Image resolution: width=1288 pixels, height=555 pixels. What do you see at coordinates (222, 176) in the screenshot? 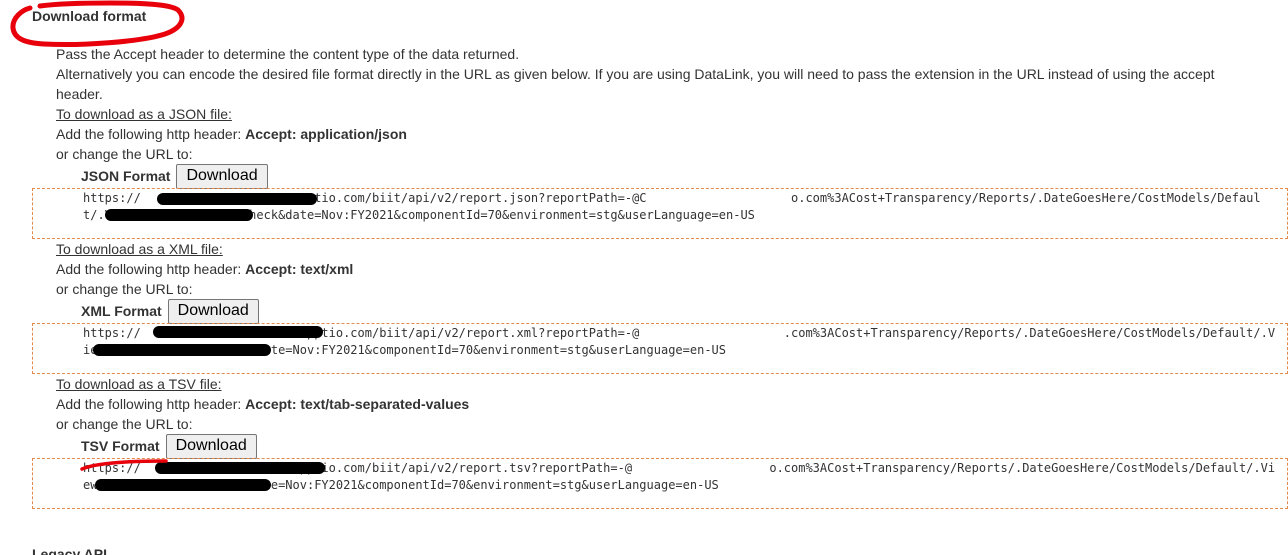
I see `json-download-button: Download` at bounding box center [222, 176].